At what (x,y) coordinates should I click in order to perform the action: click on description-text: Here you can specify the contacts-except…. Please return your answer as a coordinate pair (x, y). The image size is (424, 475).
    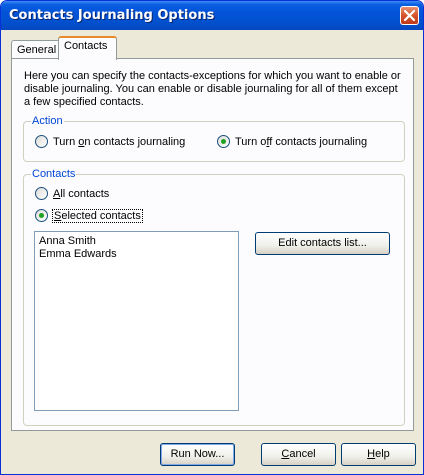
    Looking at the image, I should click on (212, 89).